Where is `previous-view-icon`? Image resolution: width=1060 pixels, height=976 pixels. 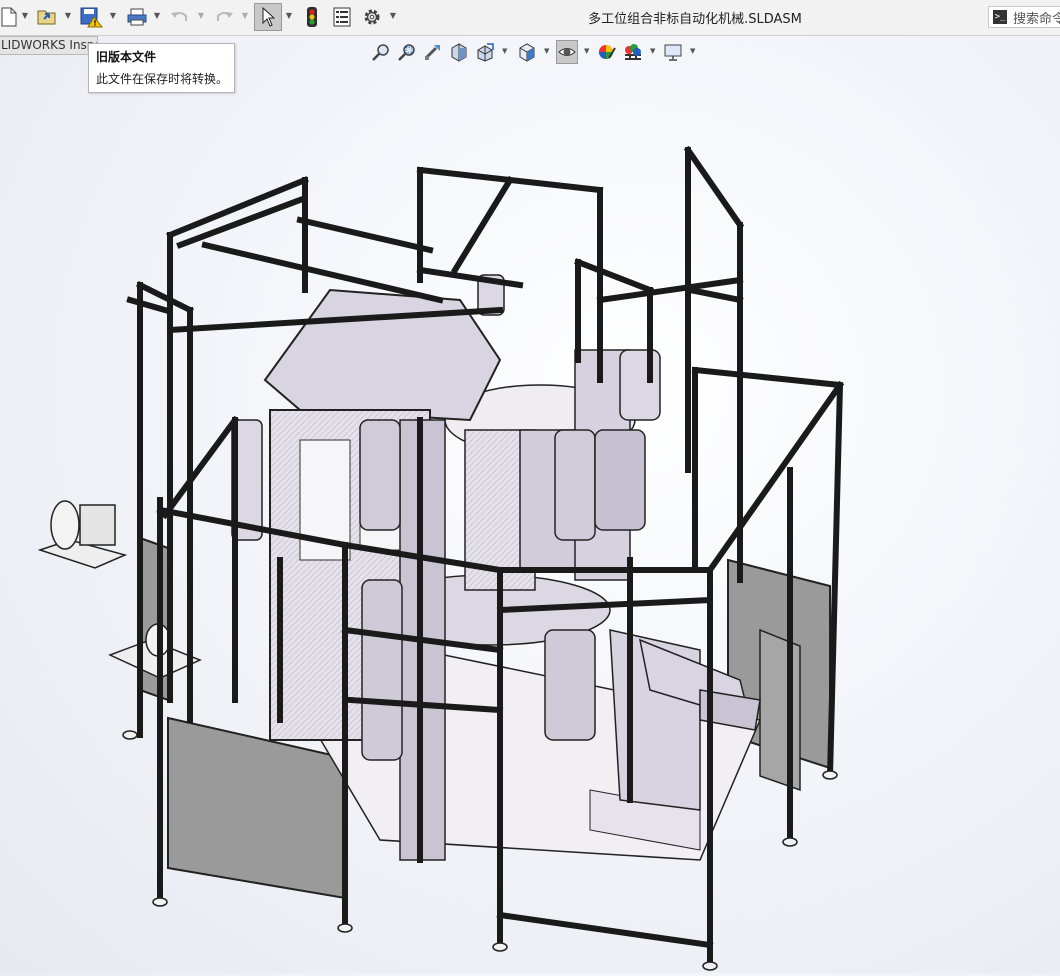
previous-view-icon is located at coordinates (433, 52).